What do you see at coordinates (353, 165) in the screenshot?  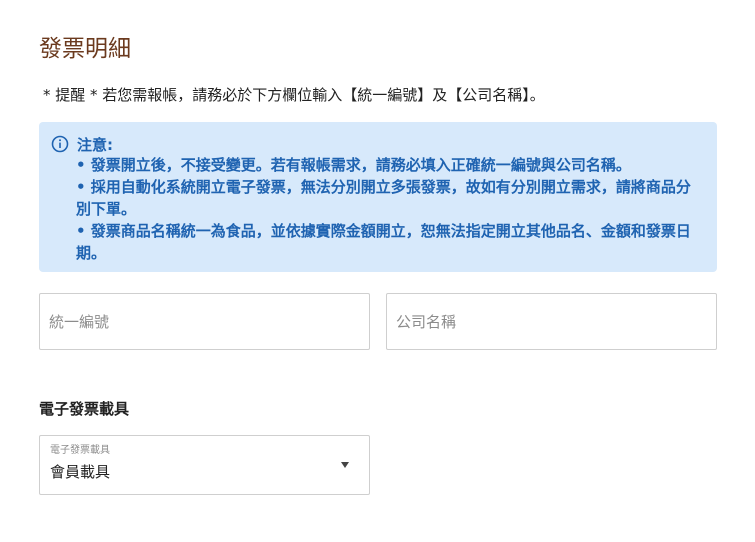 I see `notice-item: • 發票開立後，不接受變更。若有報帳需求，請務必填入正確統一編號與公司名稱。` at bounding box center [353, 165].